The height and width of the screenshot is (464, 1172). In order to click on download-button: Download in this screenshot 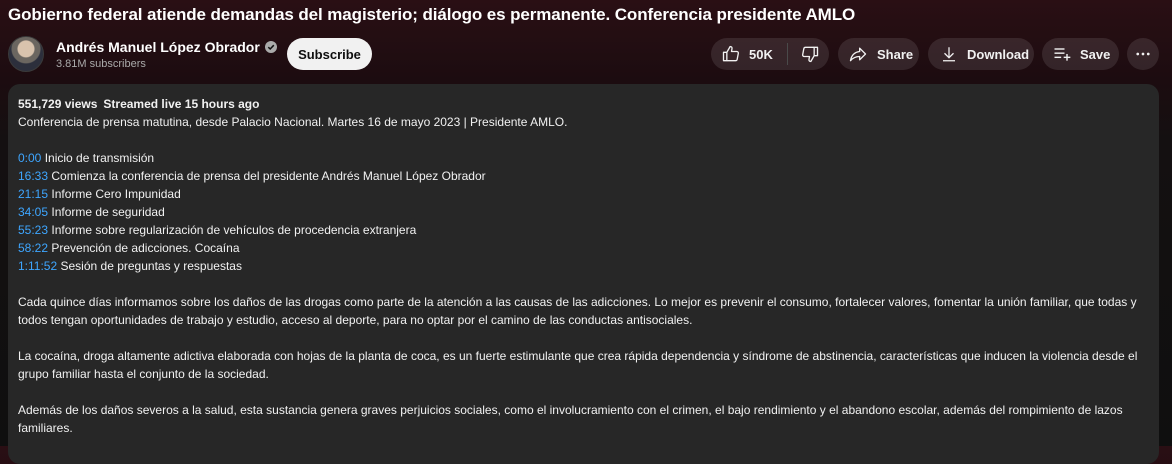, I will do `click(981, 54)`.